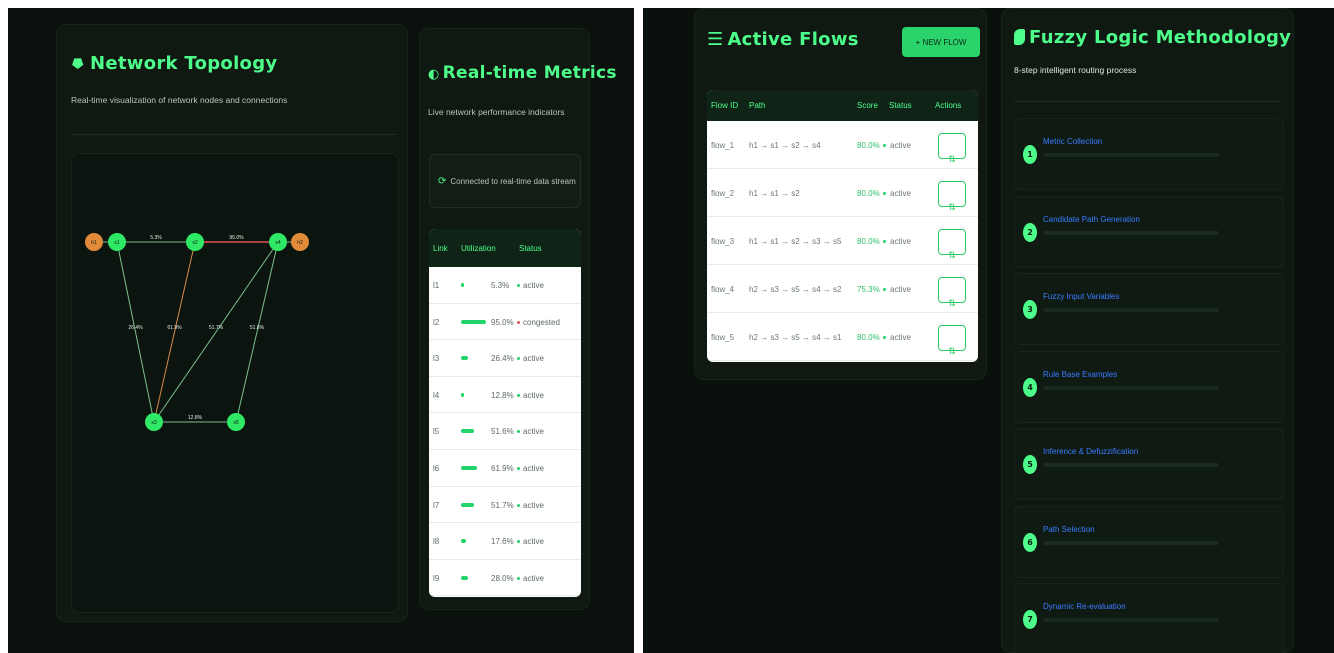 The width and height of the screenshot is (1334, 653). What do you see at coordinates (1019, 37) in the screenshot?
I see `leaf-icon` at bounding box center [1019, 37].